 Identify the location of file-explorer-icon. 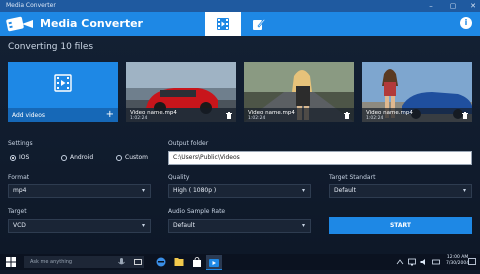
(179, 262).